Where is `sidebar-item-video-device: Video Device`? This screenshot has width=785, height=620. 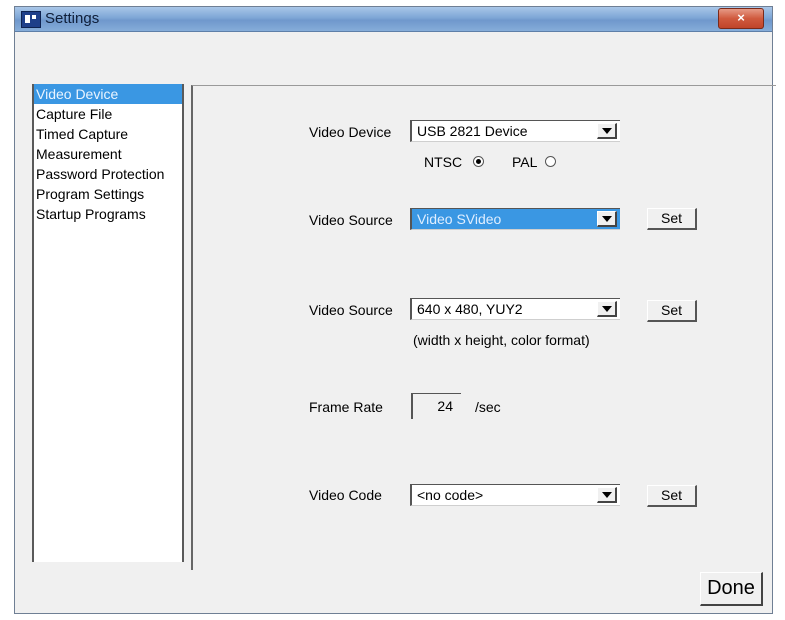
sidebar-item-video-device: Video Device is located at coordinates (108, 94).